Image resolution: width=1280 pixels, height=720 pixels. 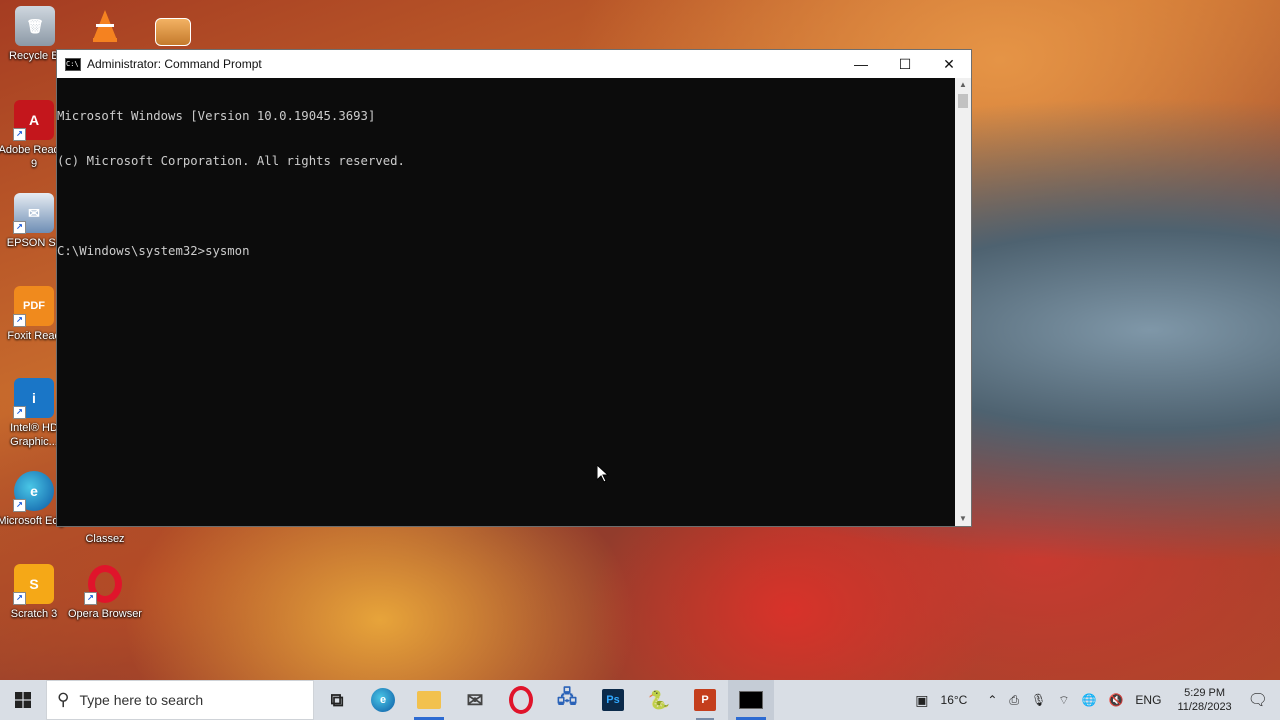 I want to click on command-prompt-icon: ▭, so click(x=751, y=700).